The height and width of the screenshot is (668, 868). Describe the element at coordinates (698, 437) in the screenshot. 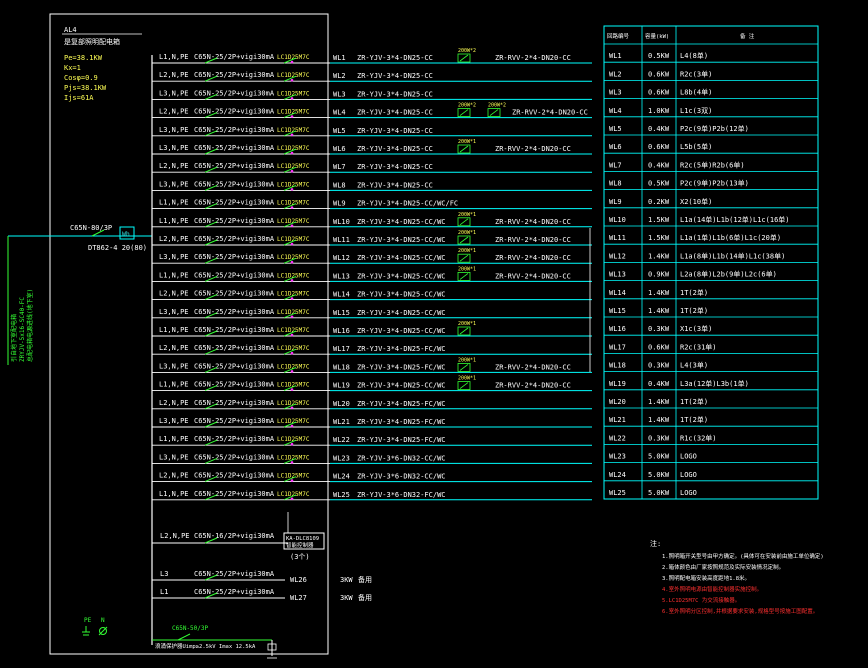

I see `table-cell-note: R1c(32单)` at that location.